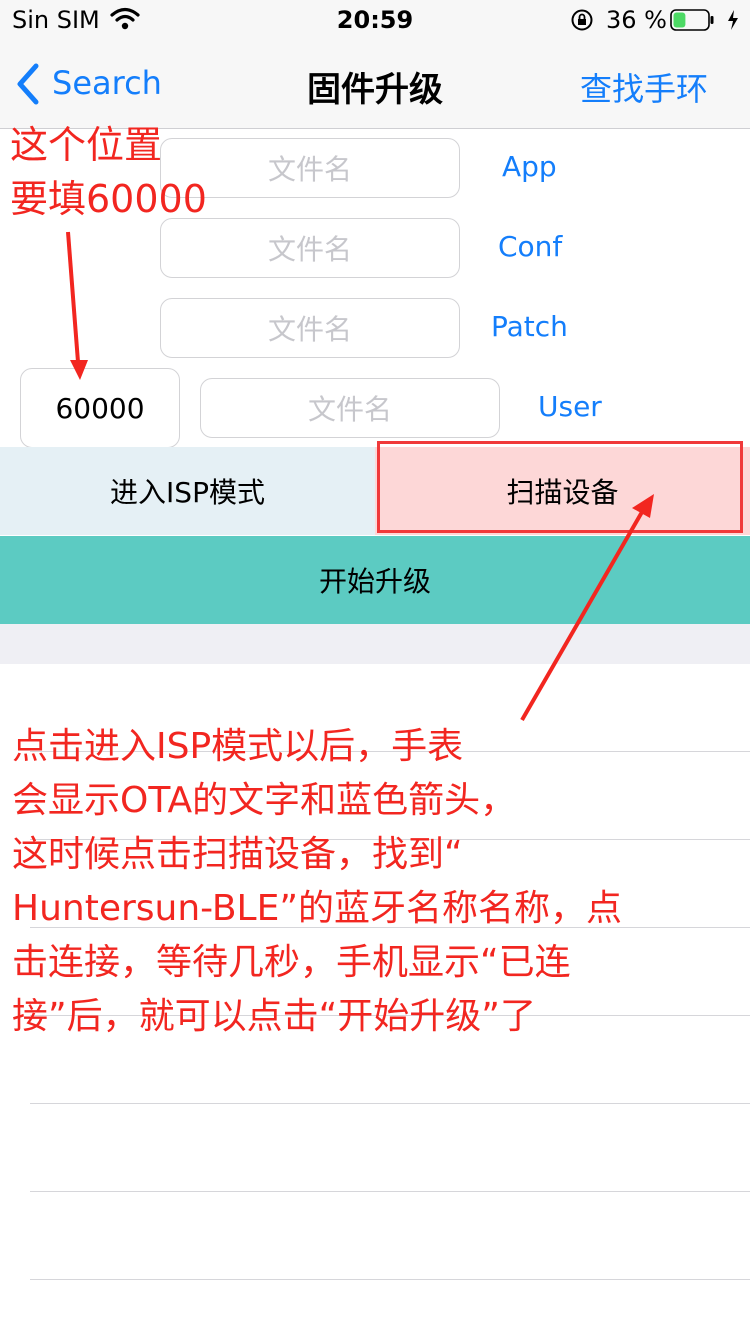 Image resolution: width=750 pixels, height=1334 pixels. Describe the element at coordinates (187, 491) in the screenshot. I see `enter-isp-mode-button: 进入ISP模式` at that location.